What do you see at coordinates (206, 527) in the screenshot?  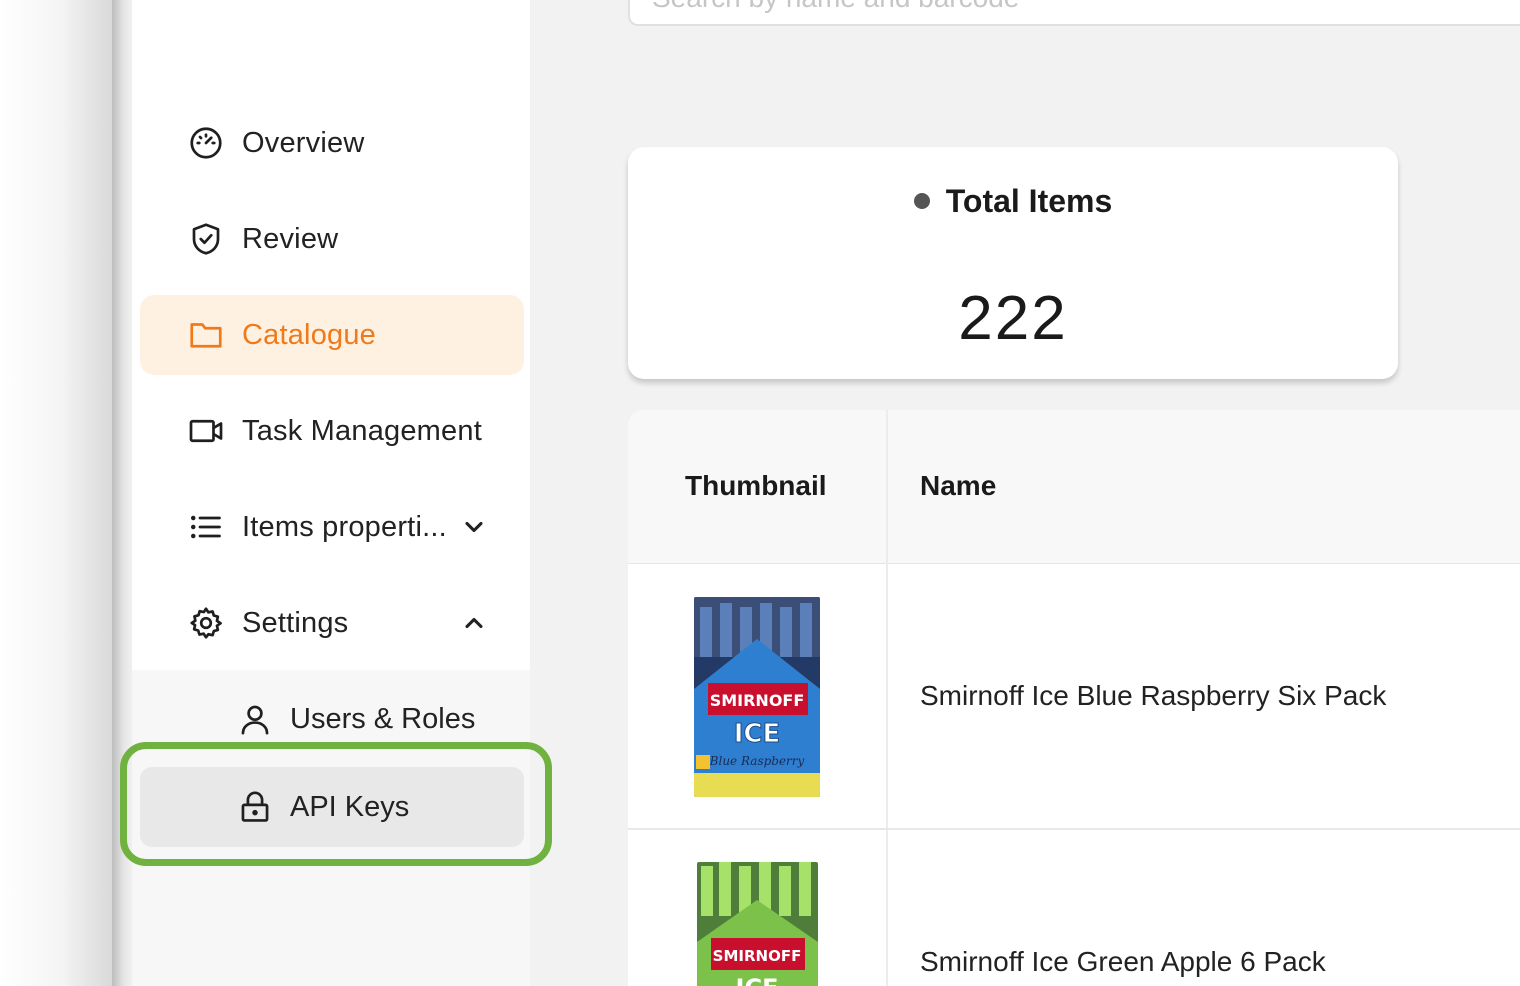 I see `list-icon` at bounding box center [206, 527].